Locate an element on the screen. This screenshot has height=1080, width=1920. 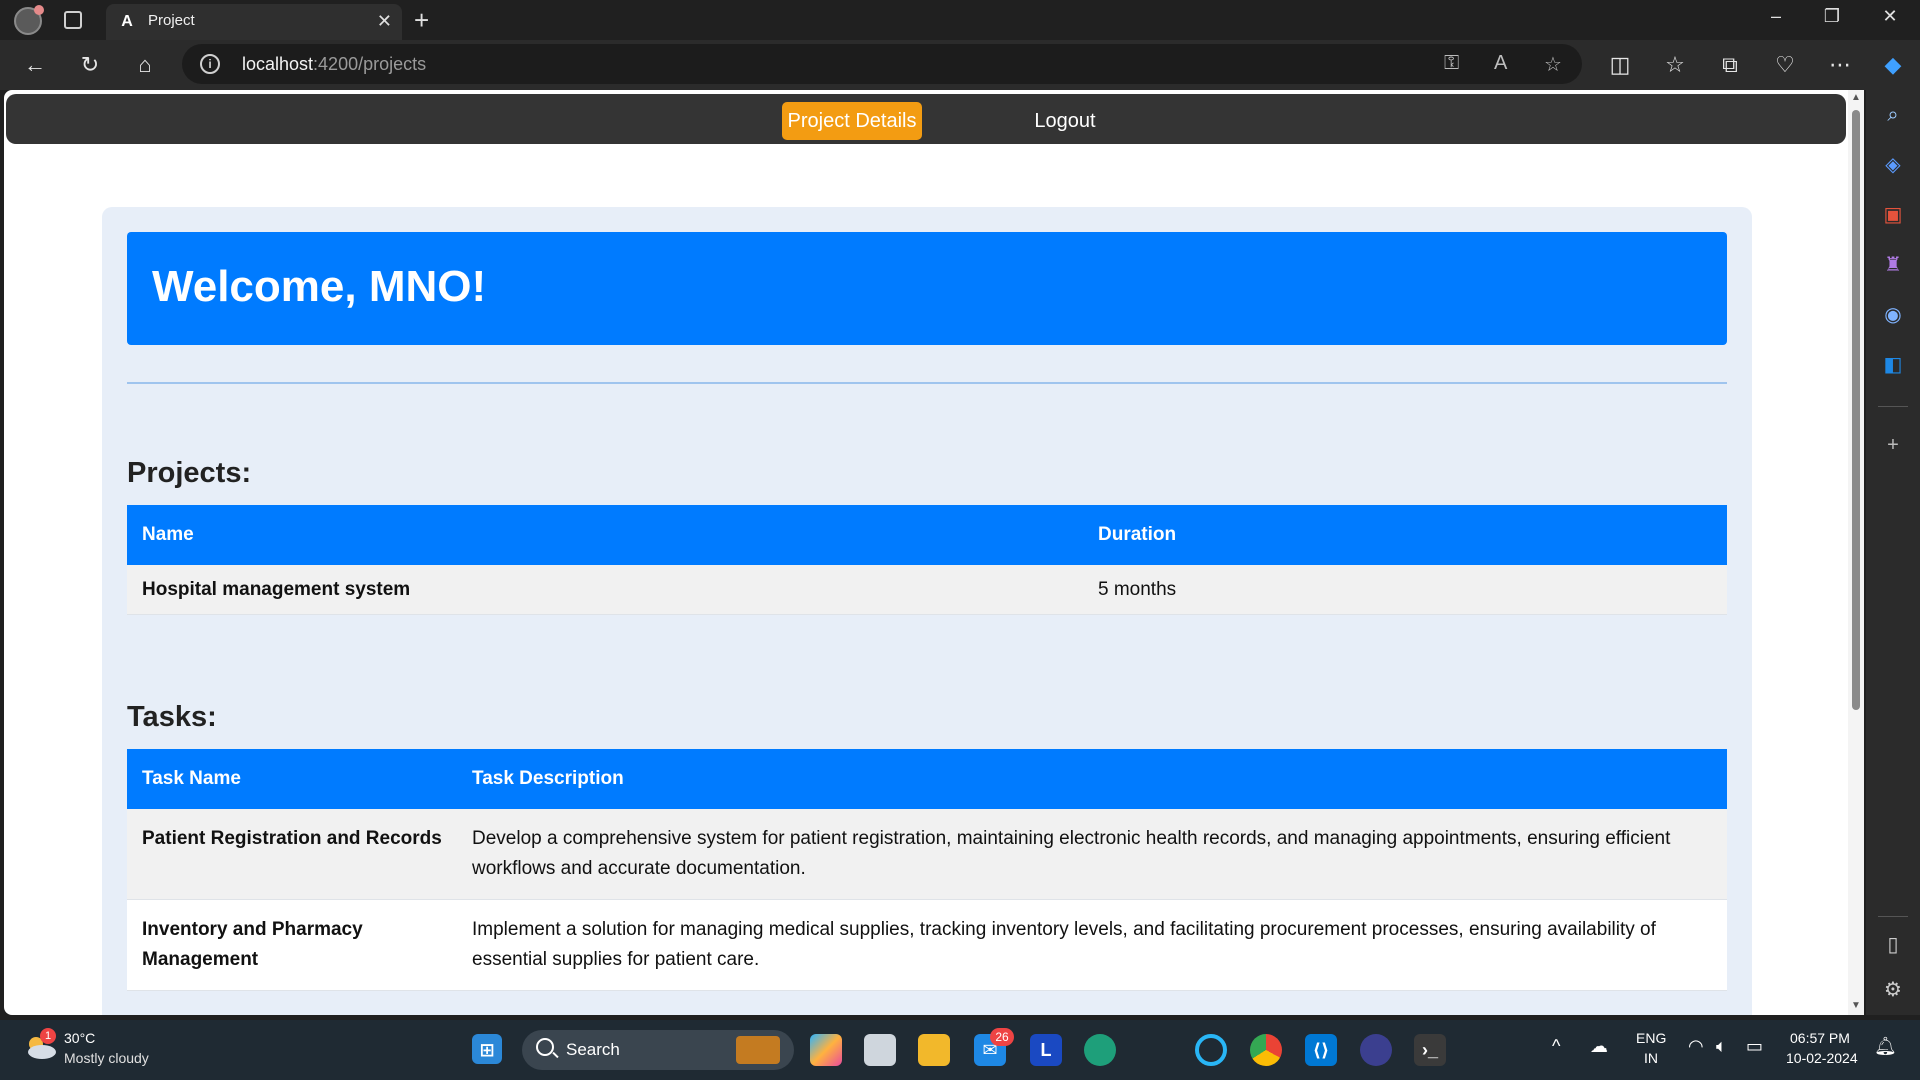
new-tab-icon: + is located at coordinates (421, 20).